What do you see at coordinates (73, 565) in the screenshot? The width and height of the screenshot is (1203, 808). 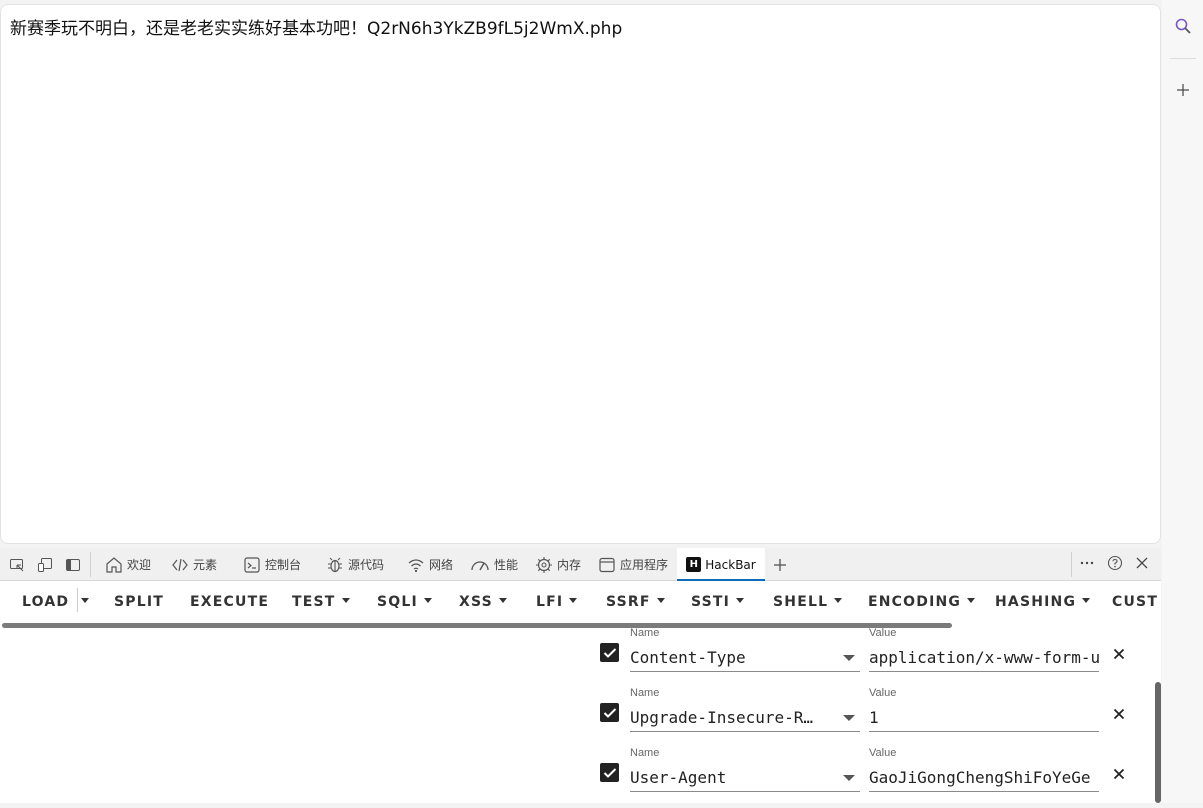 I see `dock-icon` at bounding box center [73, 565].